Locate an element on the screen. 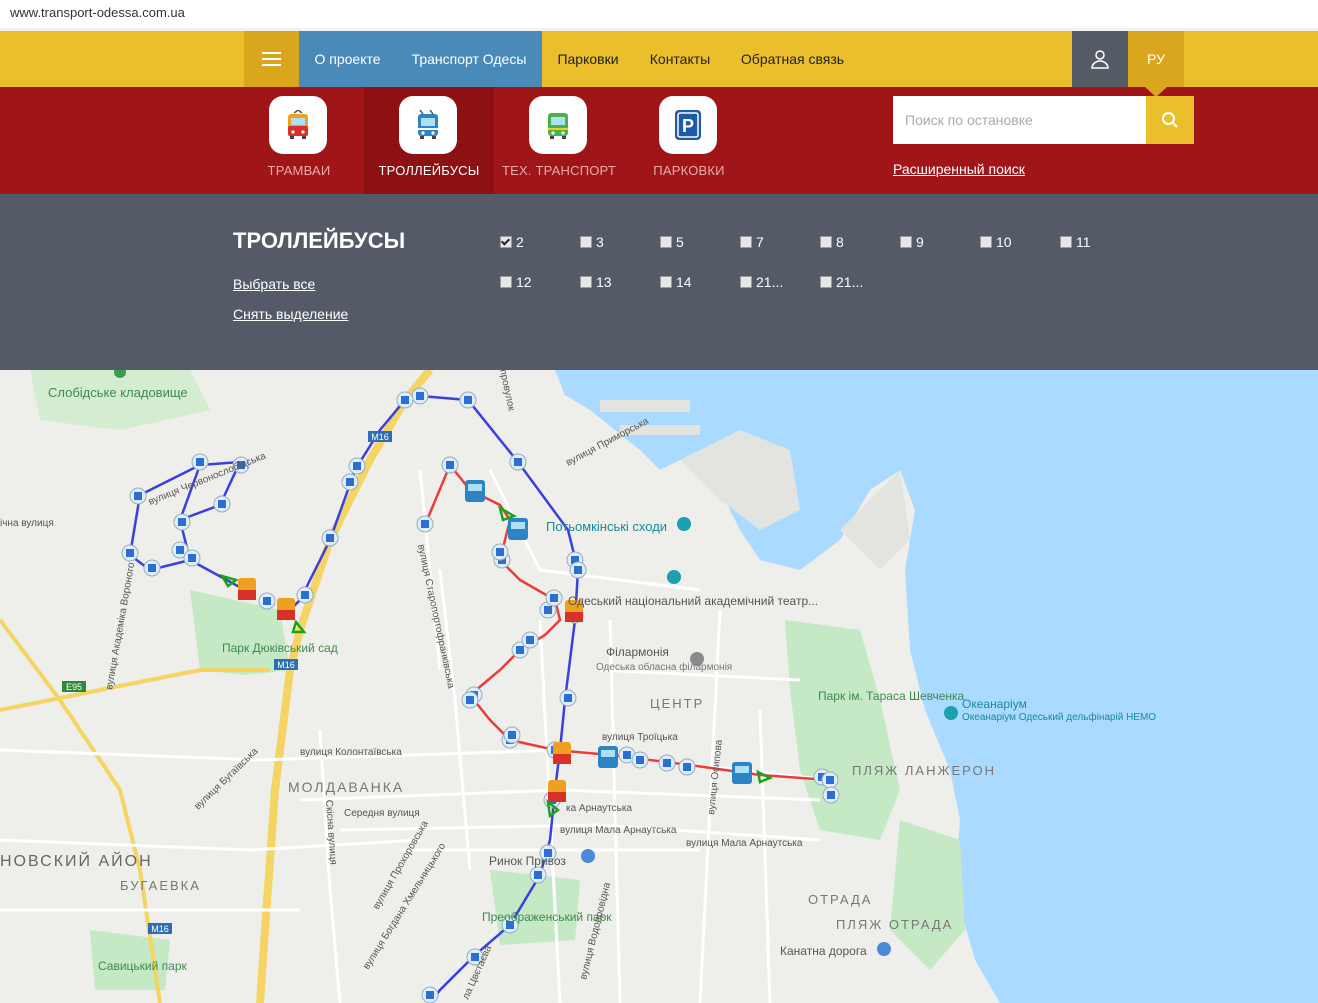  route-checkbox: 8 is located at coordinates (832, 242).